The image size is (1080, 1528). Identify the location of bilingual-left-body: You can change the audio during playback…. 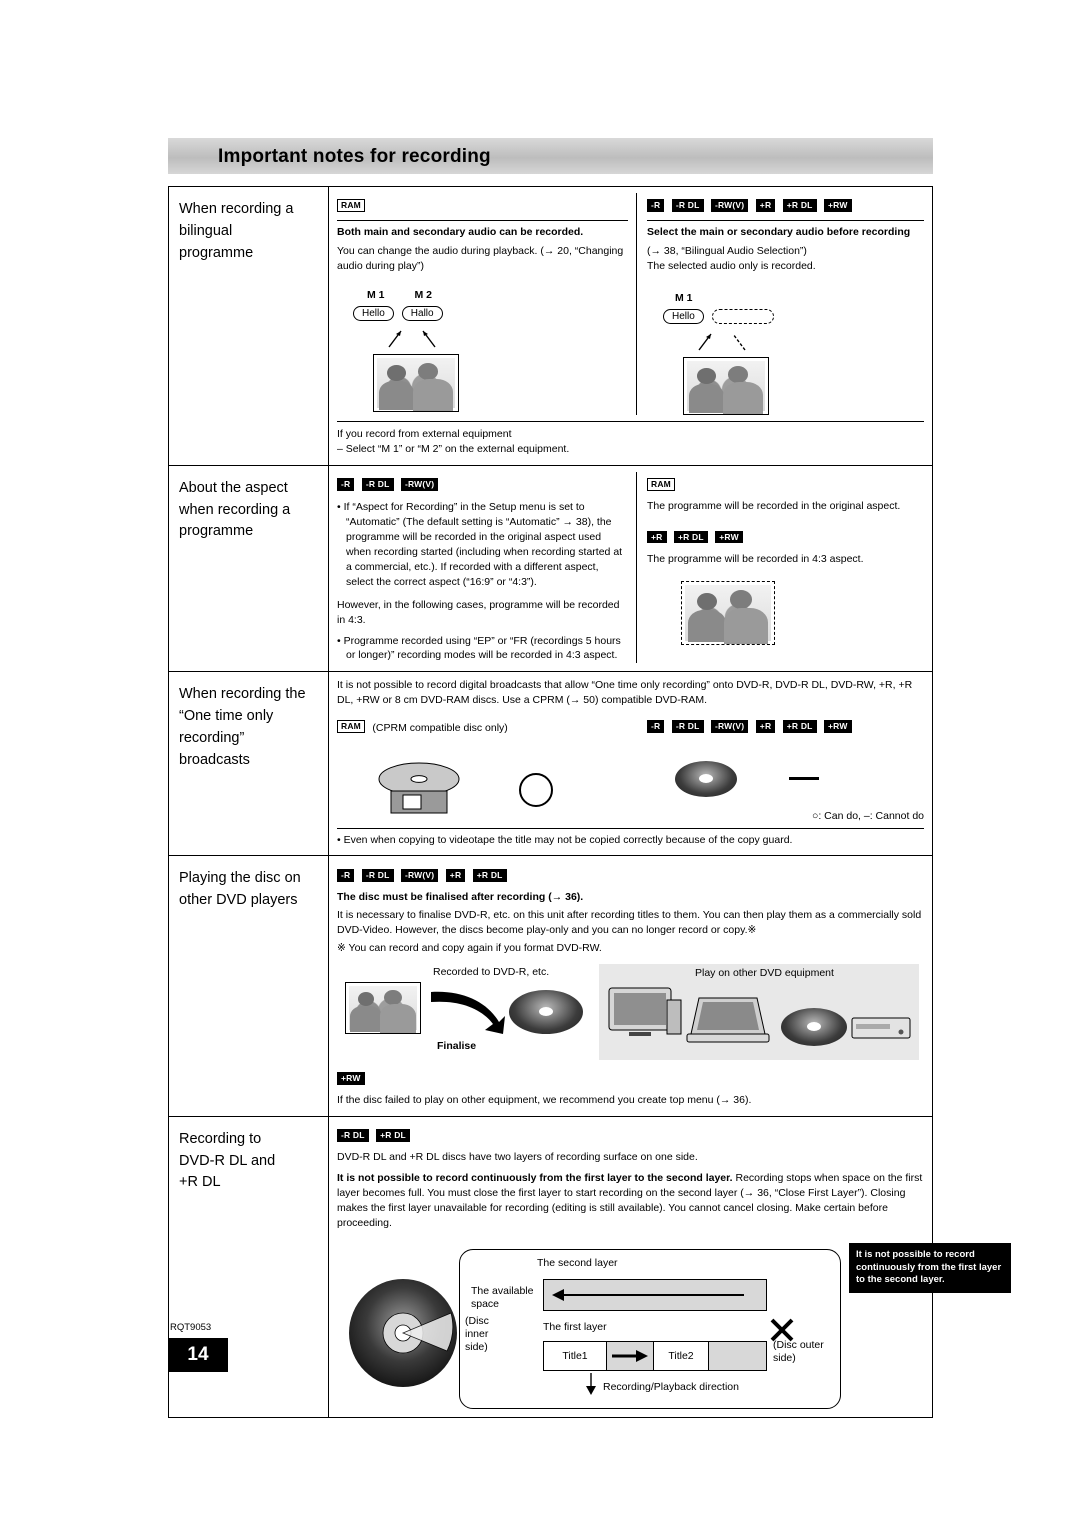
(480, 259).